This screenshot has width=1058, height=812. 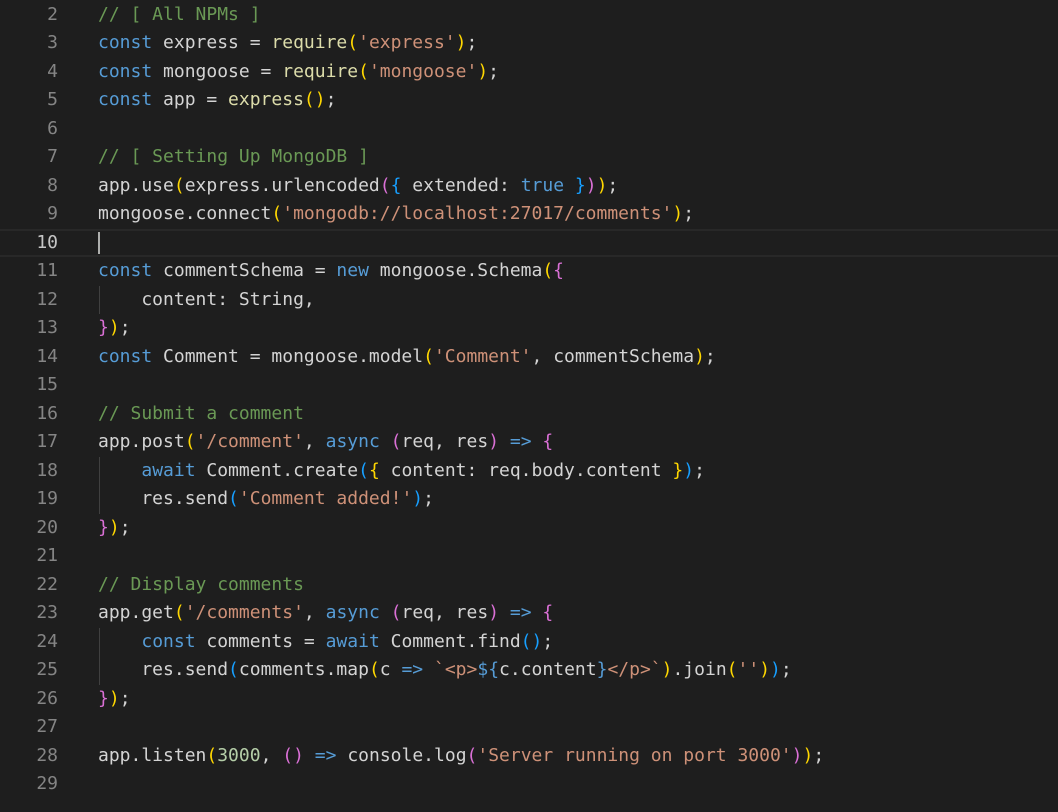 I want to click on code-token: </p>`, so click(x=634, y=669).